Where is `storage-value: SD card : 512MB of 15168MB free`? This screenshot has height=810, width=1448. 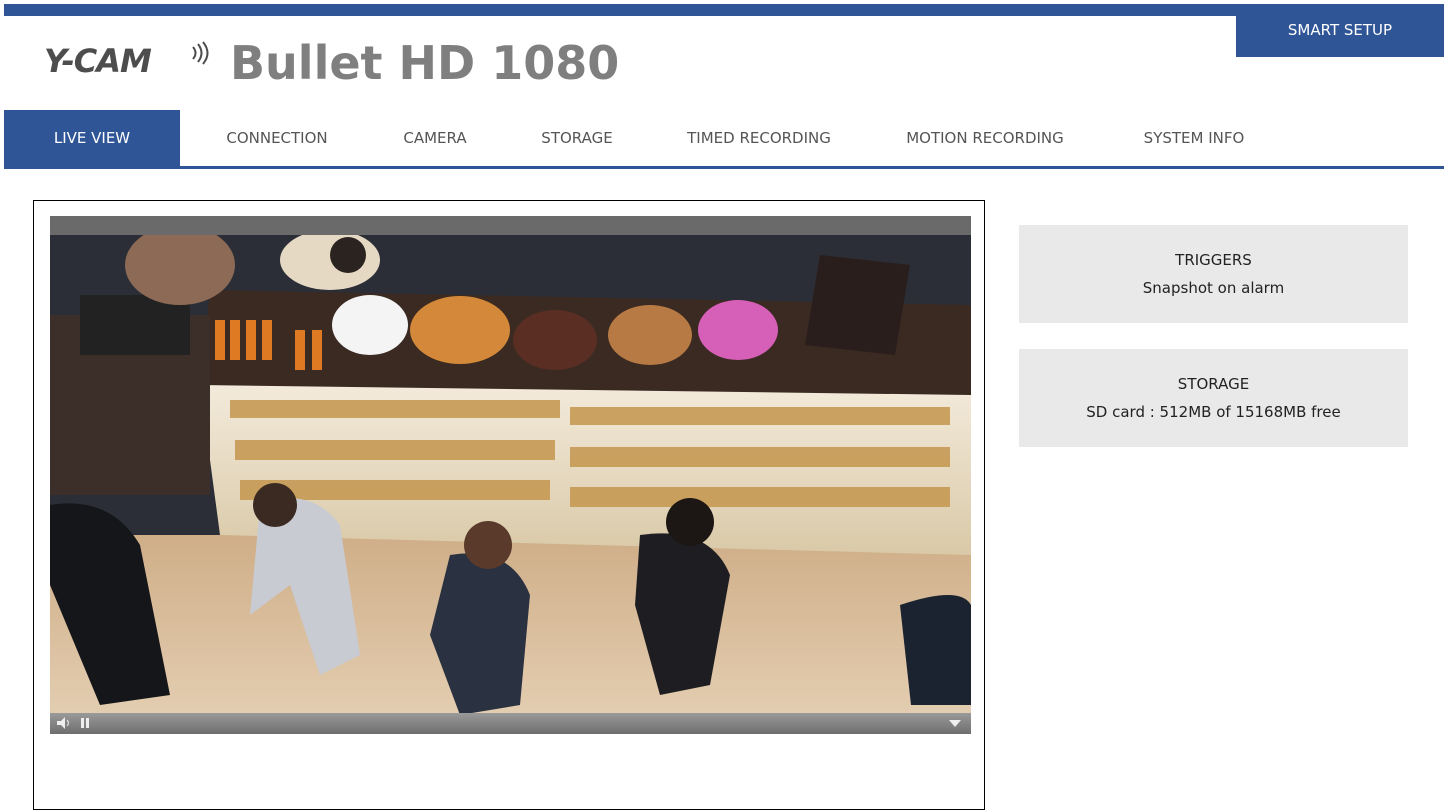
storage-value: SD card : 512MB of 15168MB free is located at coordinates (1213, 412).